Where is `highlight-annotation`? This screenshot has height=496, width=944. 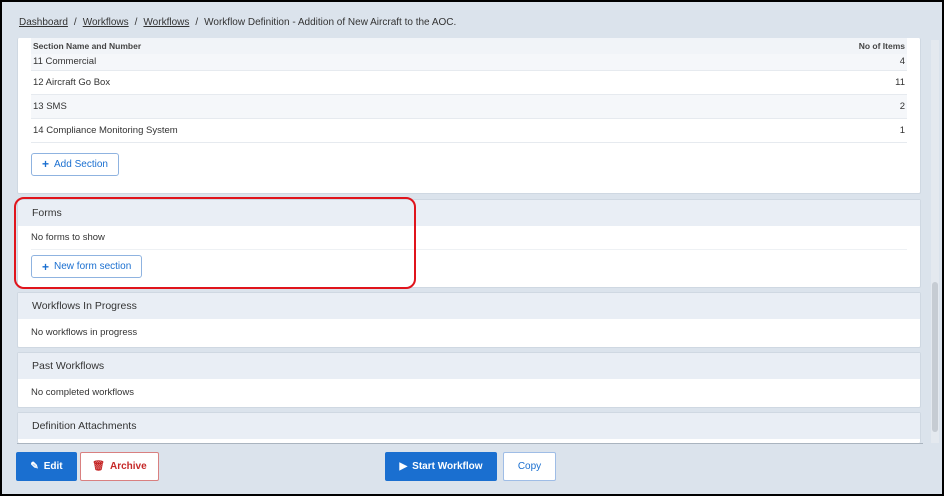
highlight-annotation is located at coordinates (215, 243).